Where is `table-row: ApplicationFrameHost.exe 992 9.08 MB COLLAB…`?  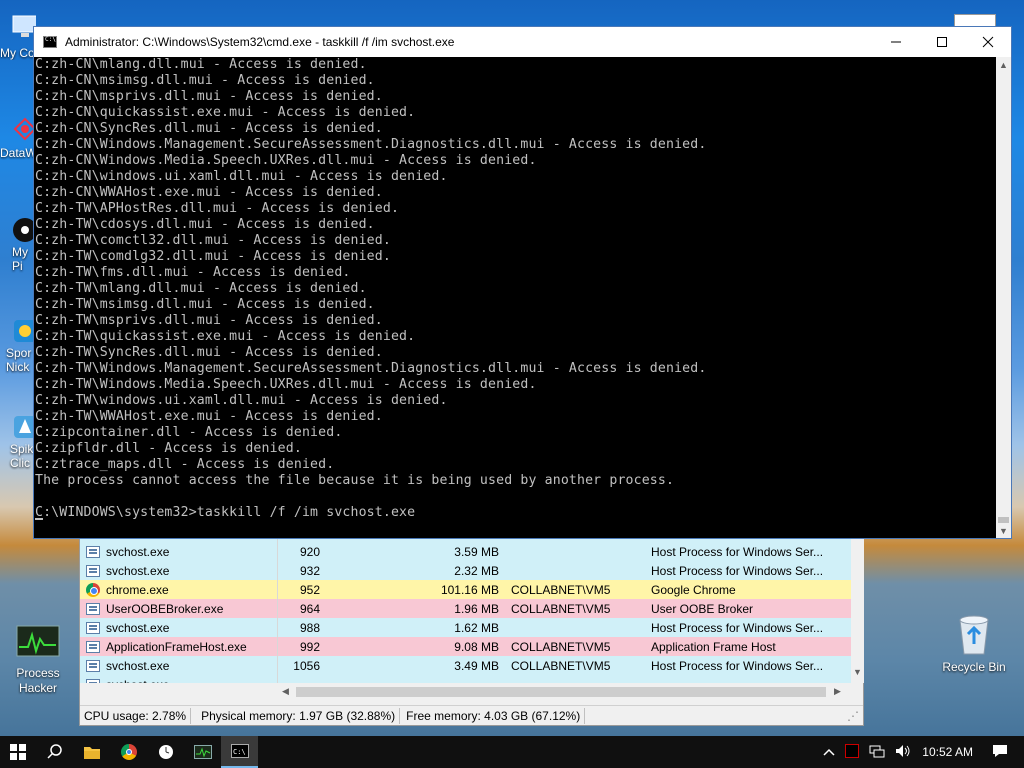
table-row: ApplicationFrameHost.exe 992 9.08 MB COLLAB… is located at coordinates (465, 646).